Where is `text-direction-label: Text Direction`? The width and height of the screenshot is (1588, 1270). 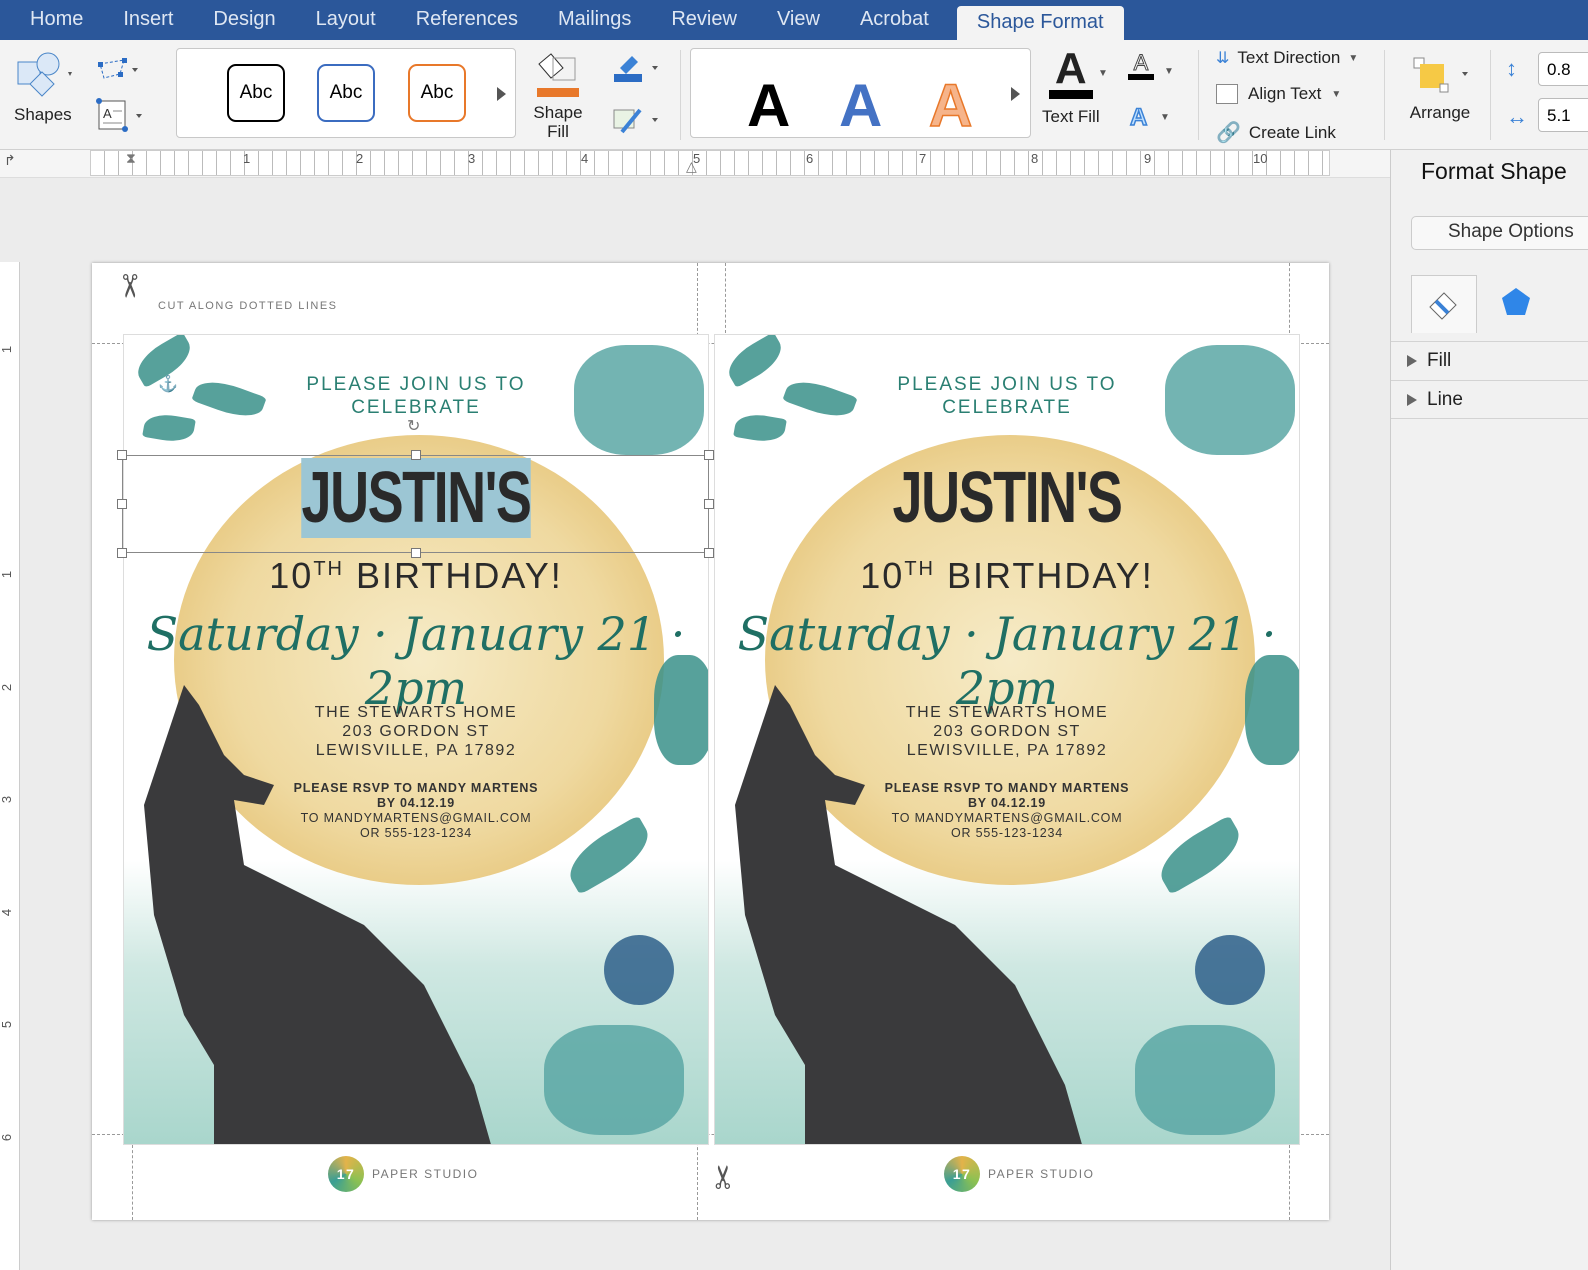
text-direction-label: Text Direction is located at coordinates (1289, 57).